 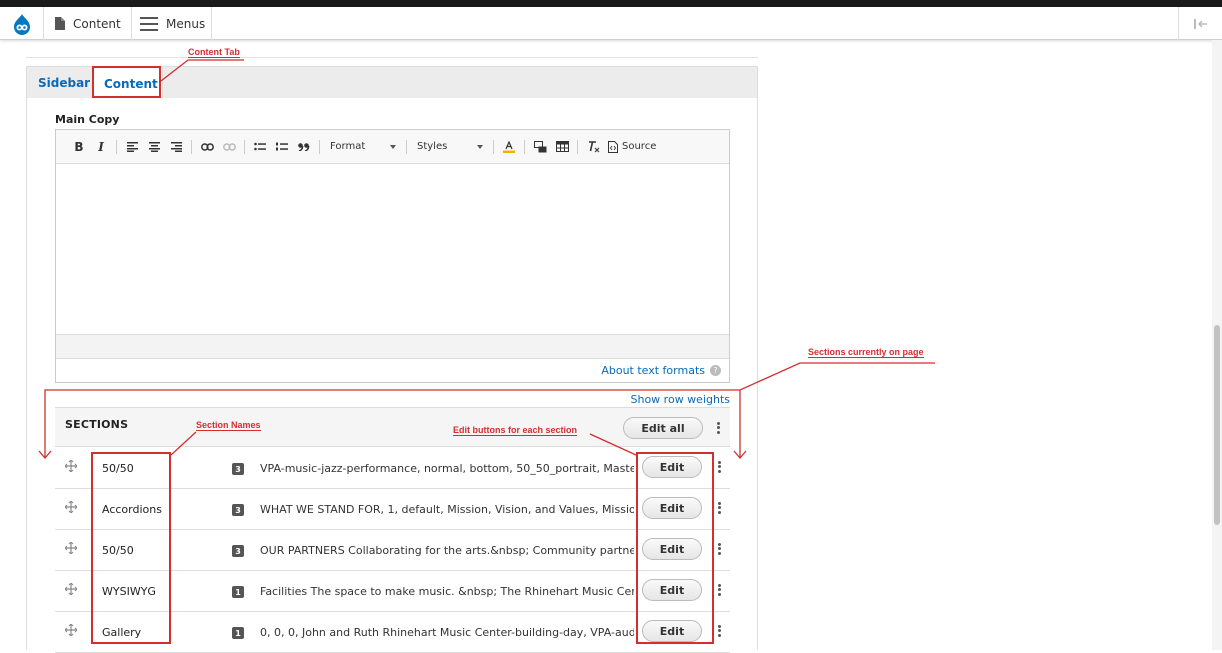 I want to click on file-icon, so click(x=60, y=23).